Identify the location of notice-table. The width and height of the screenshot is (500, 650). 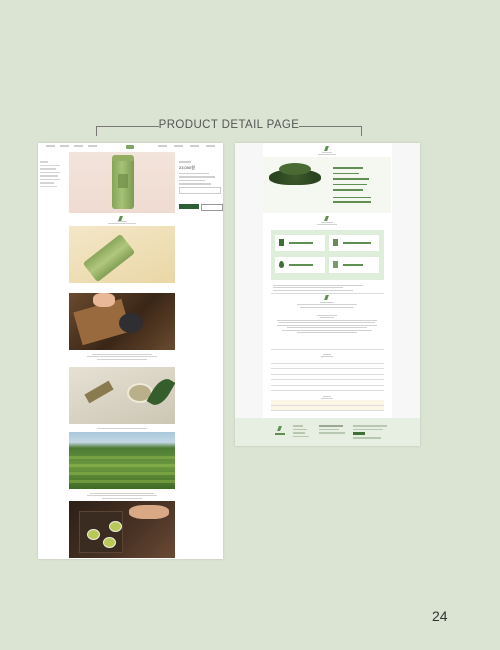
(327, 374).